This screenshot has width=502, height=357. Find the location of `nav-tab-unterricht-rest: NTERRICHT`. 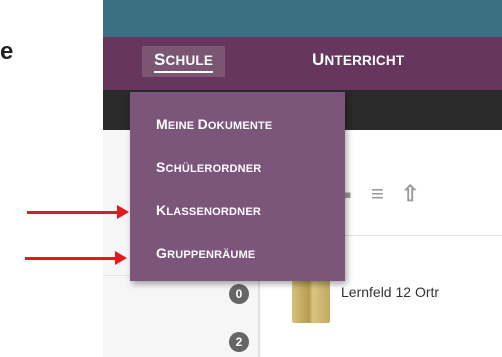

nav-tab-unterricht-rest: NTERRICHT is located at coordinates (364, 60).